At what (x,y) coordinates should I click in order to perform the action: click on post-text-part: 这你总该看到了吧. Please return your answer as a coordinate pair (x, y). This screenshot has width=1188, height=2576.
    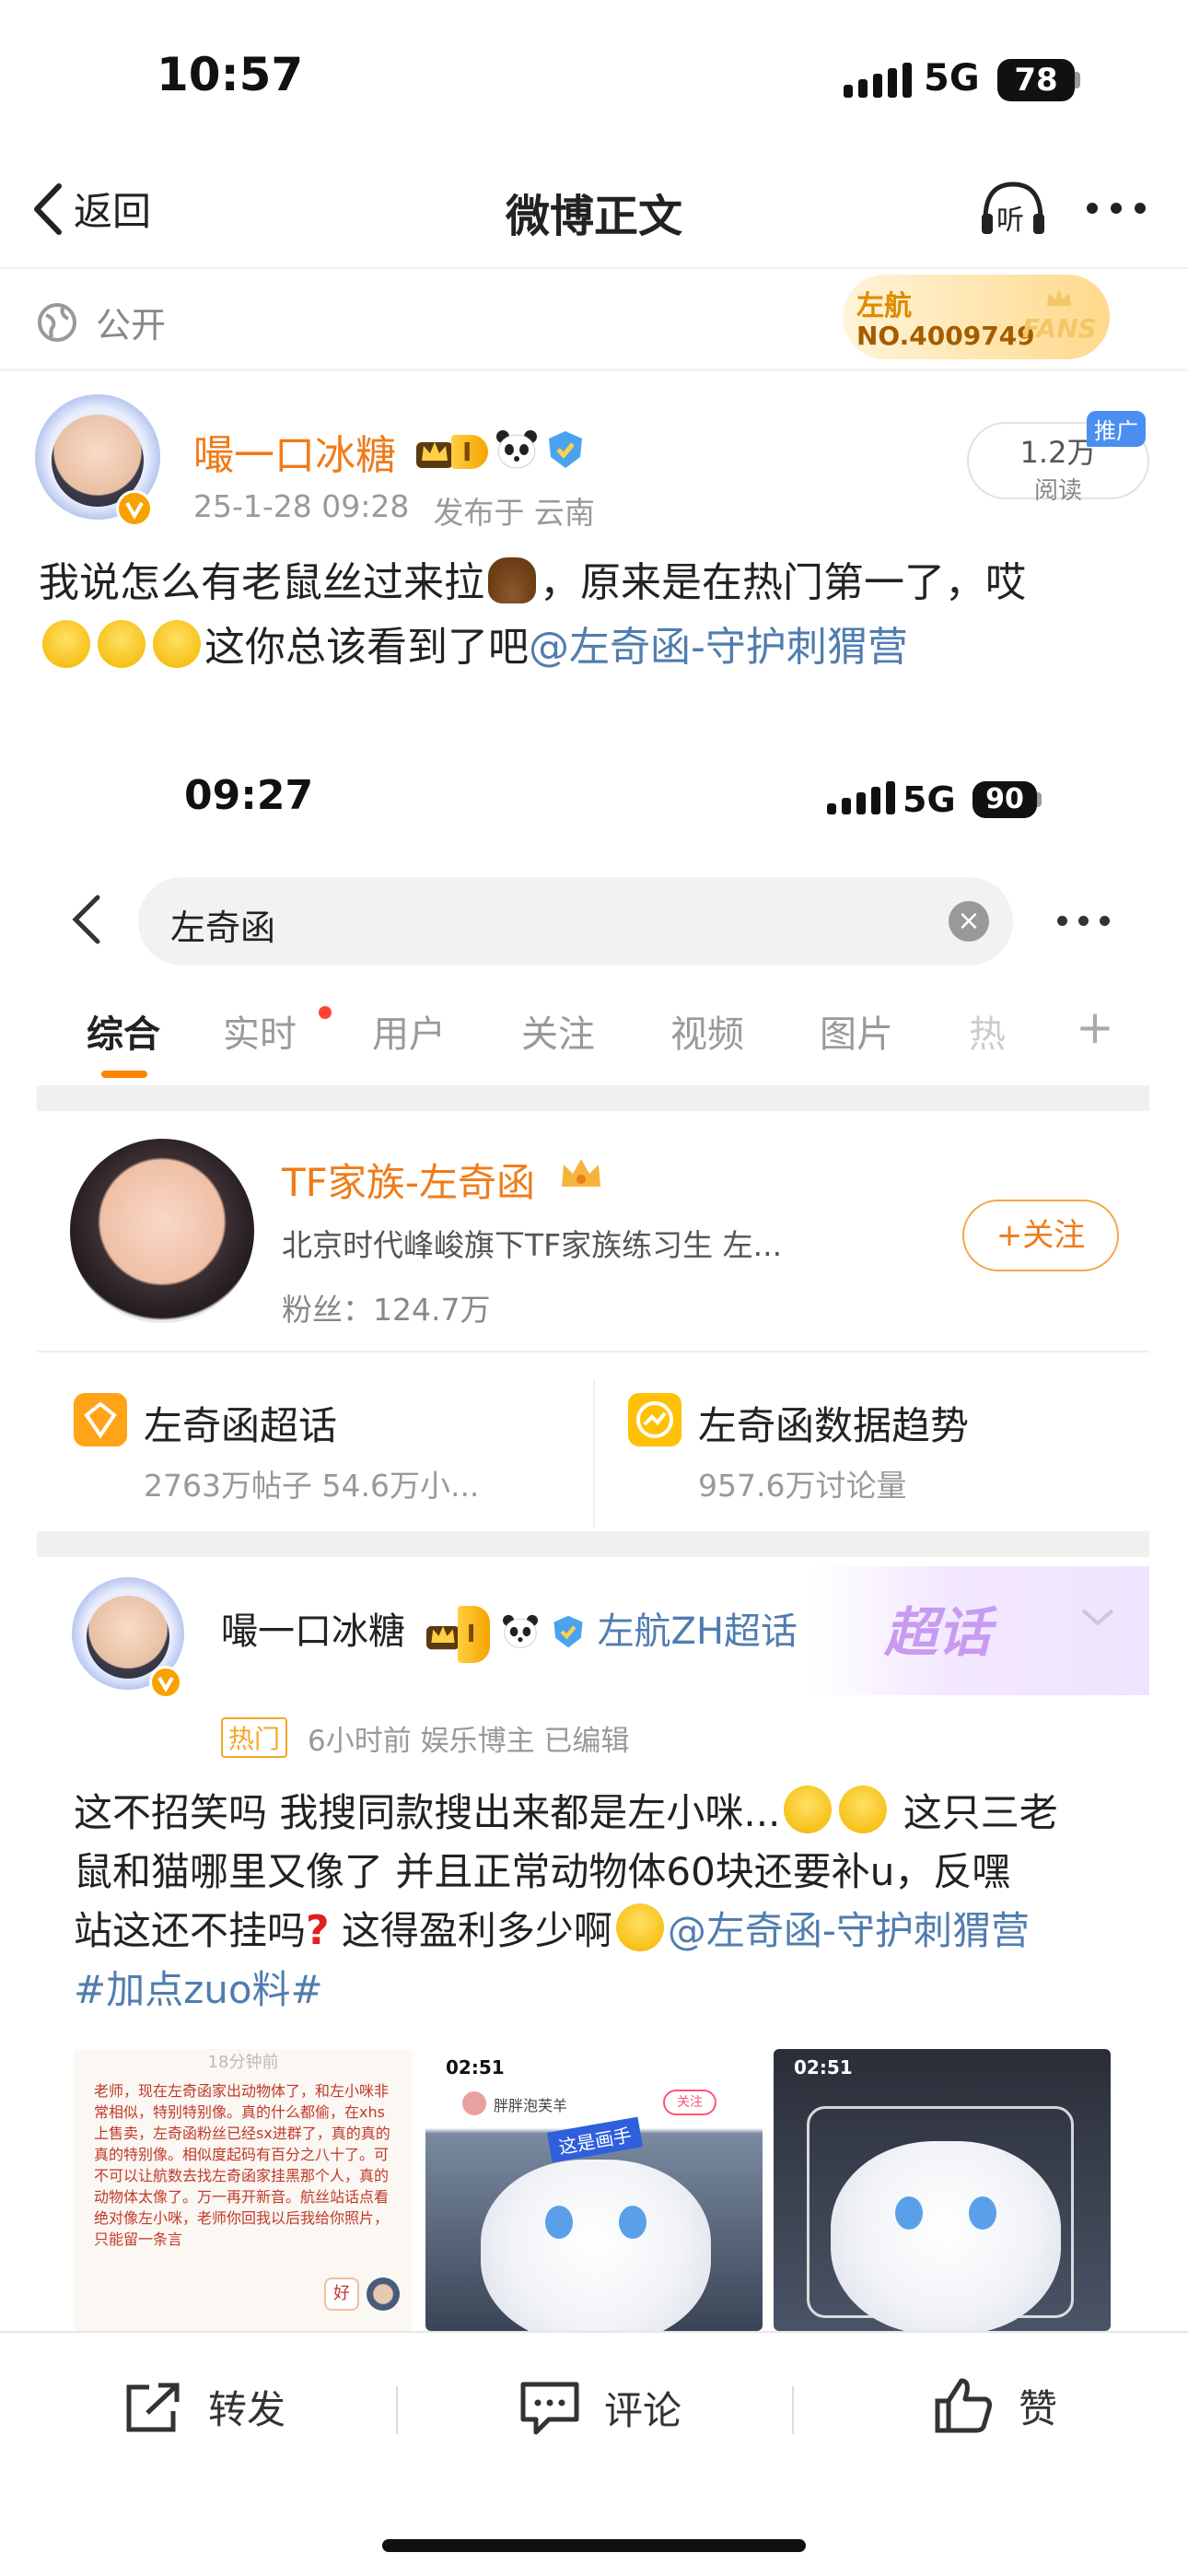
    Looking at the image, I should click on (366, 647).